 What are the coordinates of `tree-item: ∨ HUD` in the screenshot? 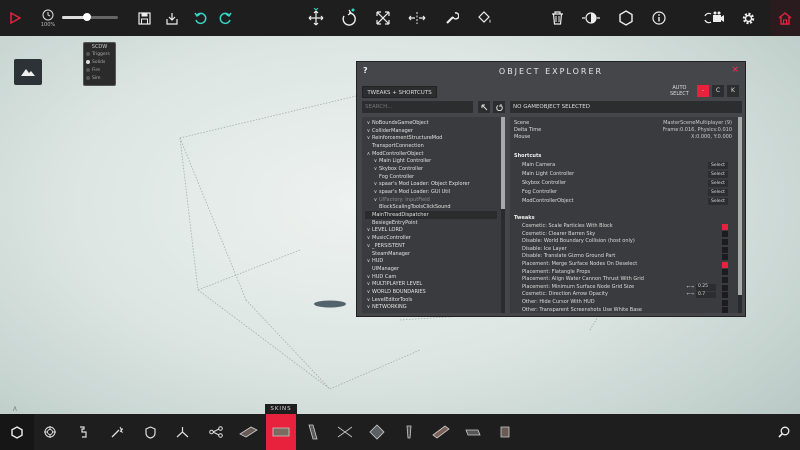 It's located at (431, 261).